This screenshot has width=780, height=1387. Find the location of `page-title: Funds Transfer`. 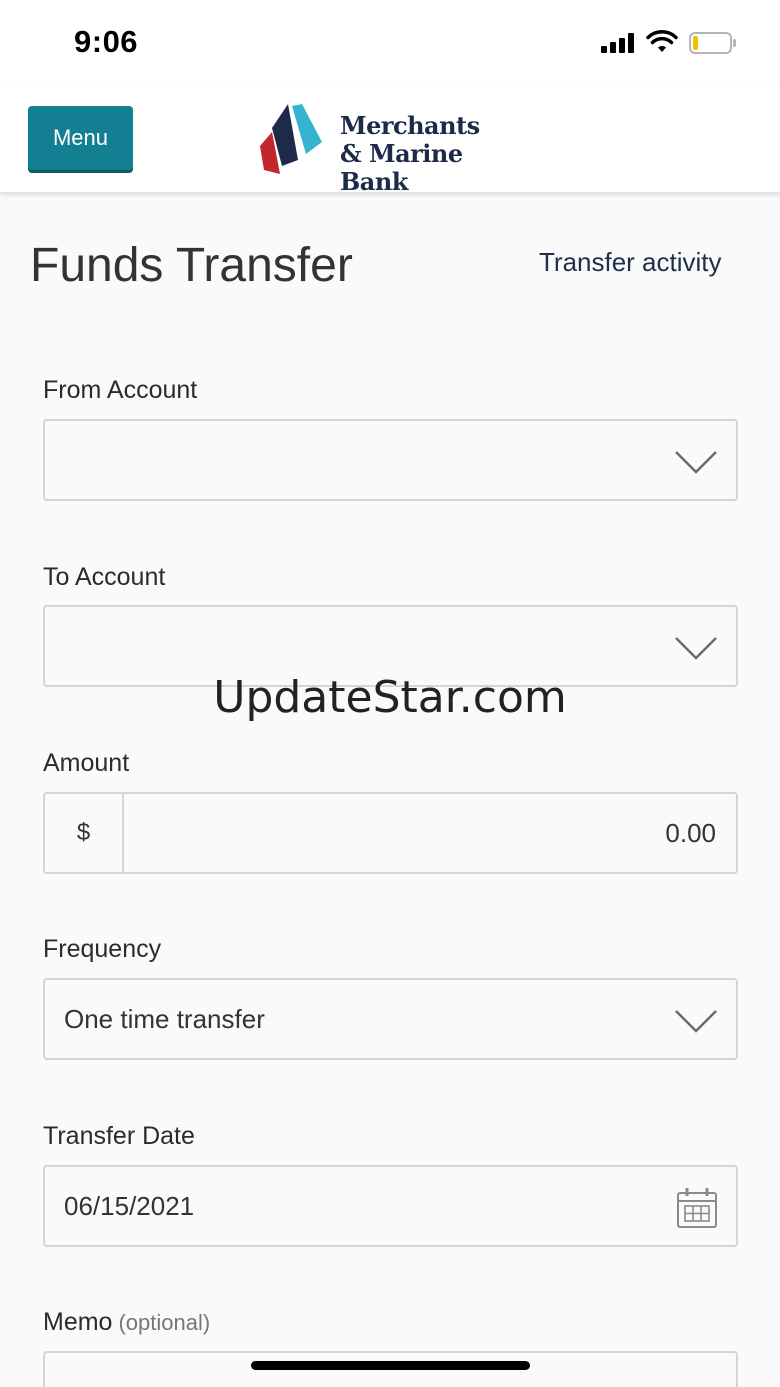

page-title: Funds Transfer is located at coordinates (191, 265).